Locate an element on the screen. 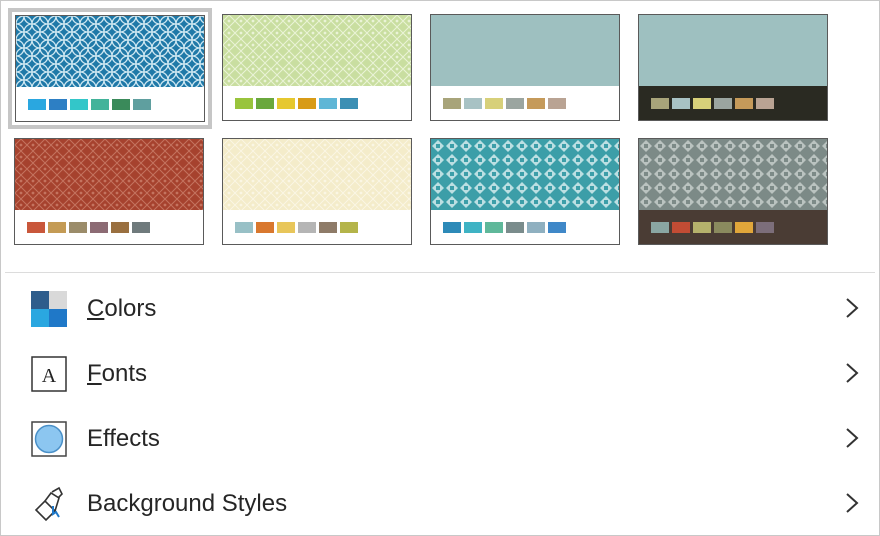  fonts-icon: A is located at coordinates (49, 374).